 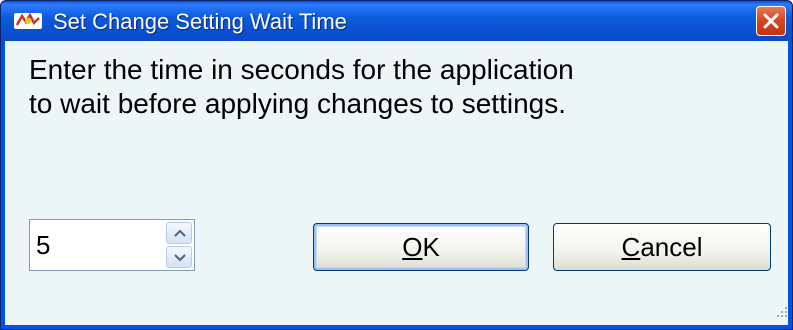 I want to click on resize-grip-icon, so click(x=782, y=312).